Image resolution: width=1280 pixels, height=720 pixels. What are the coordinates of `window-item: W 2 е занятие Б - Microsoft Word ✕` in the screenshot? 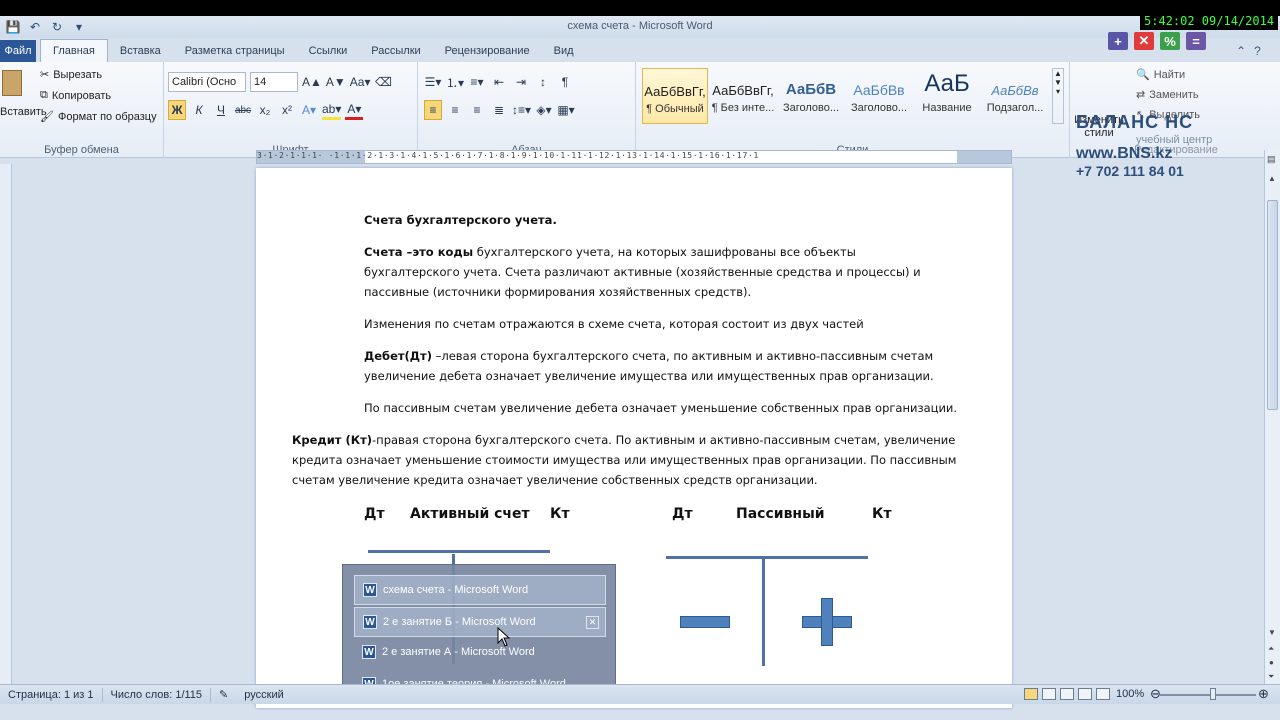 It's located at (480, 622).